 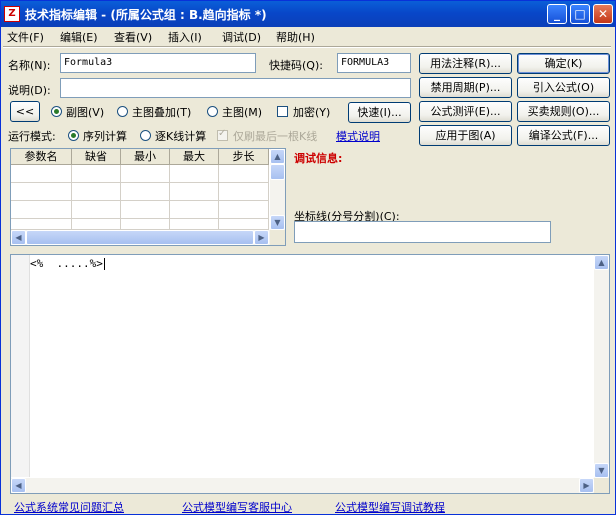 I want to click on params-hscroll-thumb, so click(x=140, y=237).